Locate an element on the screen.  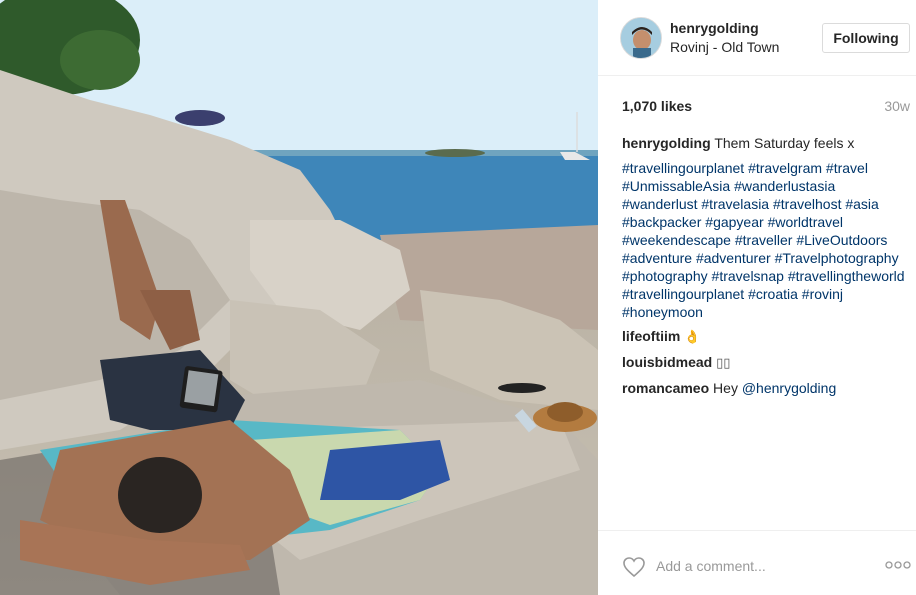
avatar-image is located at coordinates (641, 38).